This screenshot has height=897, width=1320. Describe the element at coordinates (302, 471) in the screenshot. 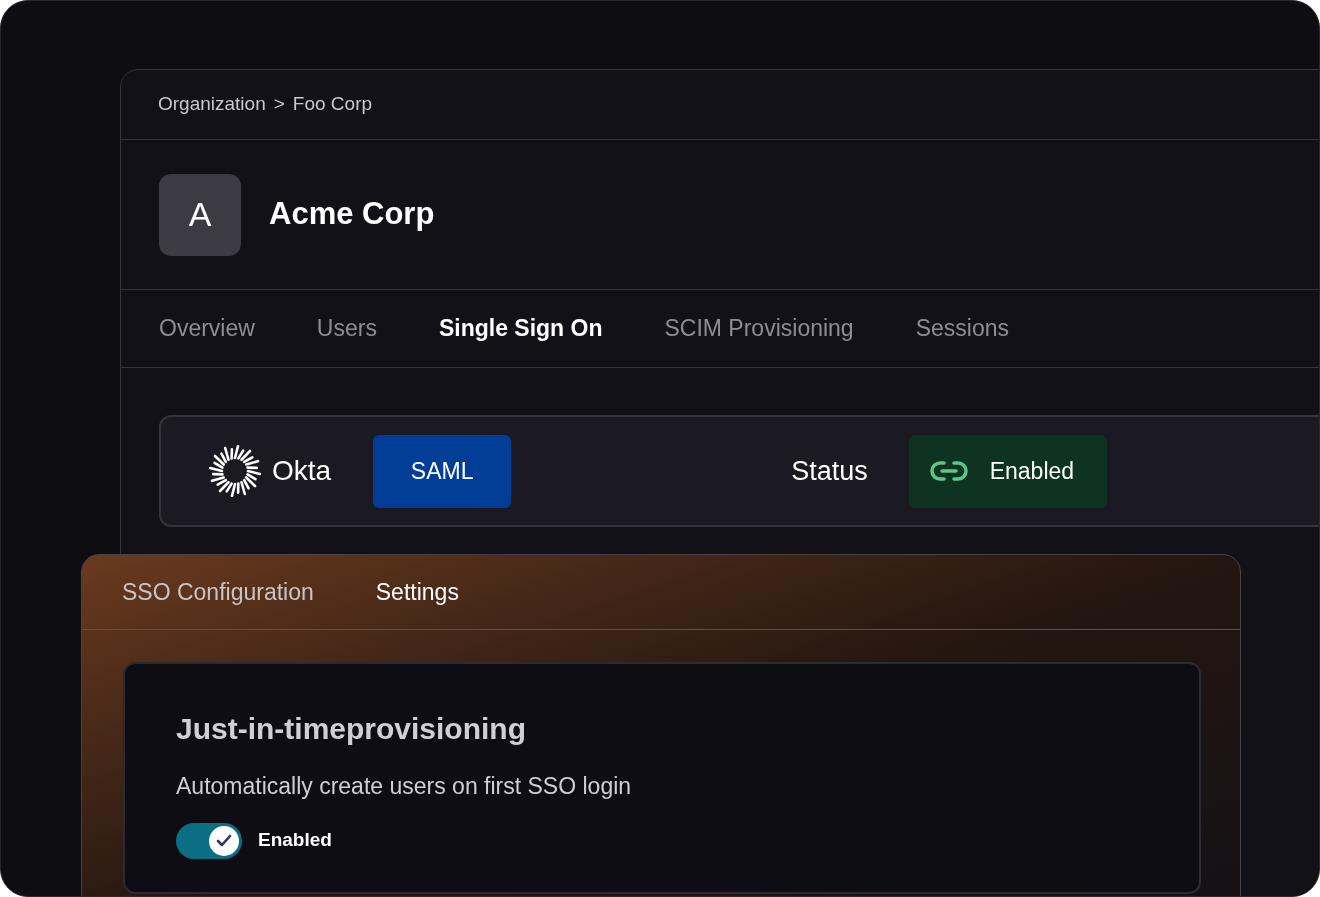

I see `provider-name: Okta` at that location.